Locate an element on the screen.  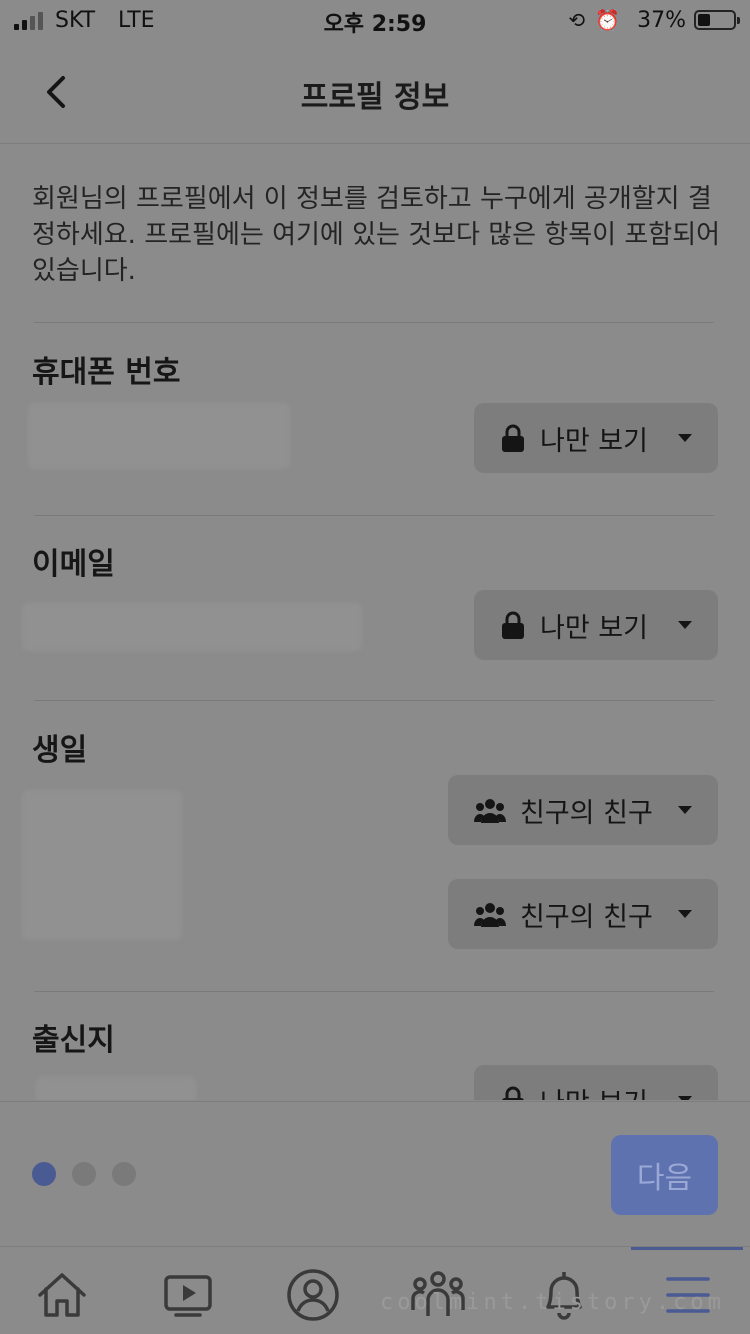
navigation-bar: 프로필 정보 is located at coordinates (375, 93).